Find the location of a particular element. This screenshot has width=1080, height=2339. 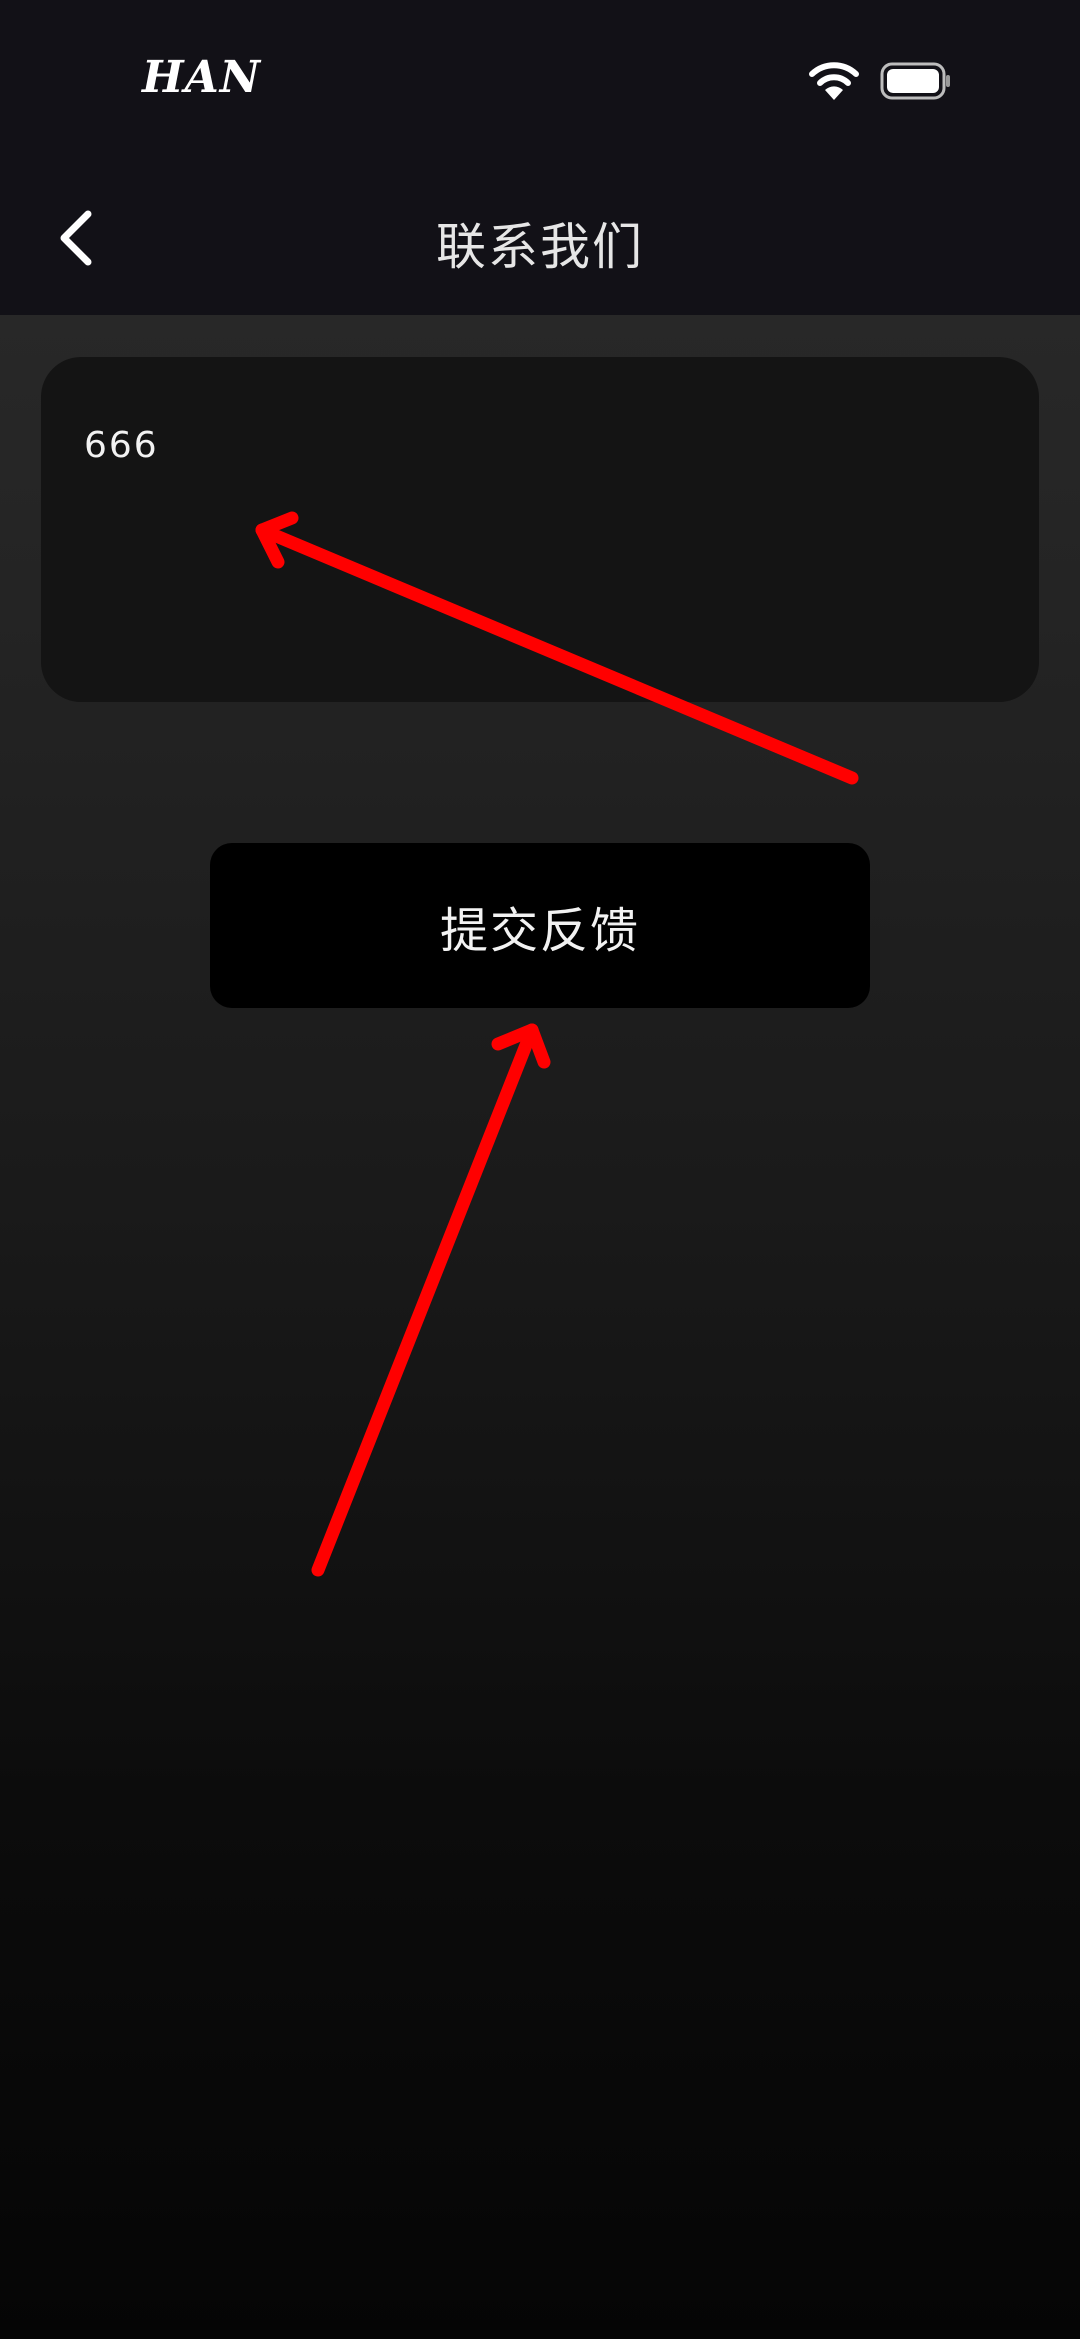

carrier-label: HAN is located at coordinates (201, 77).